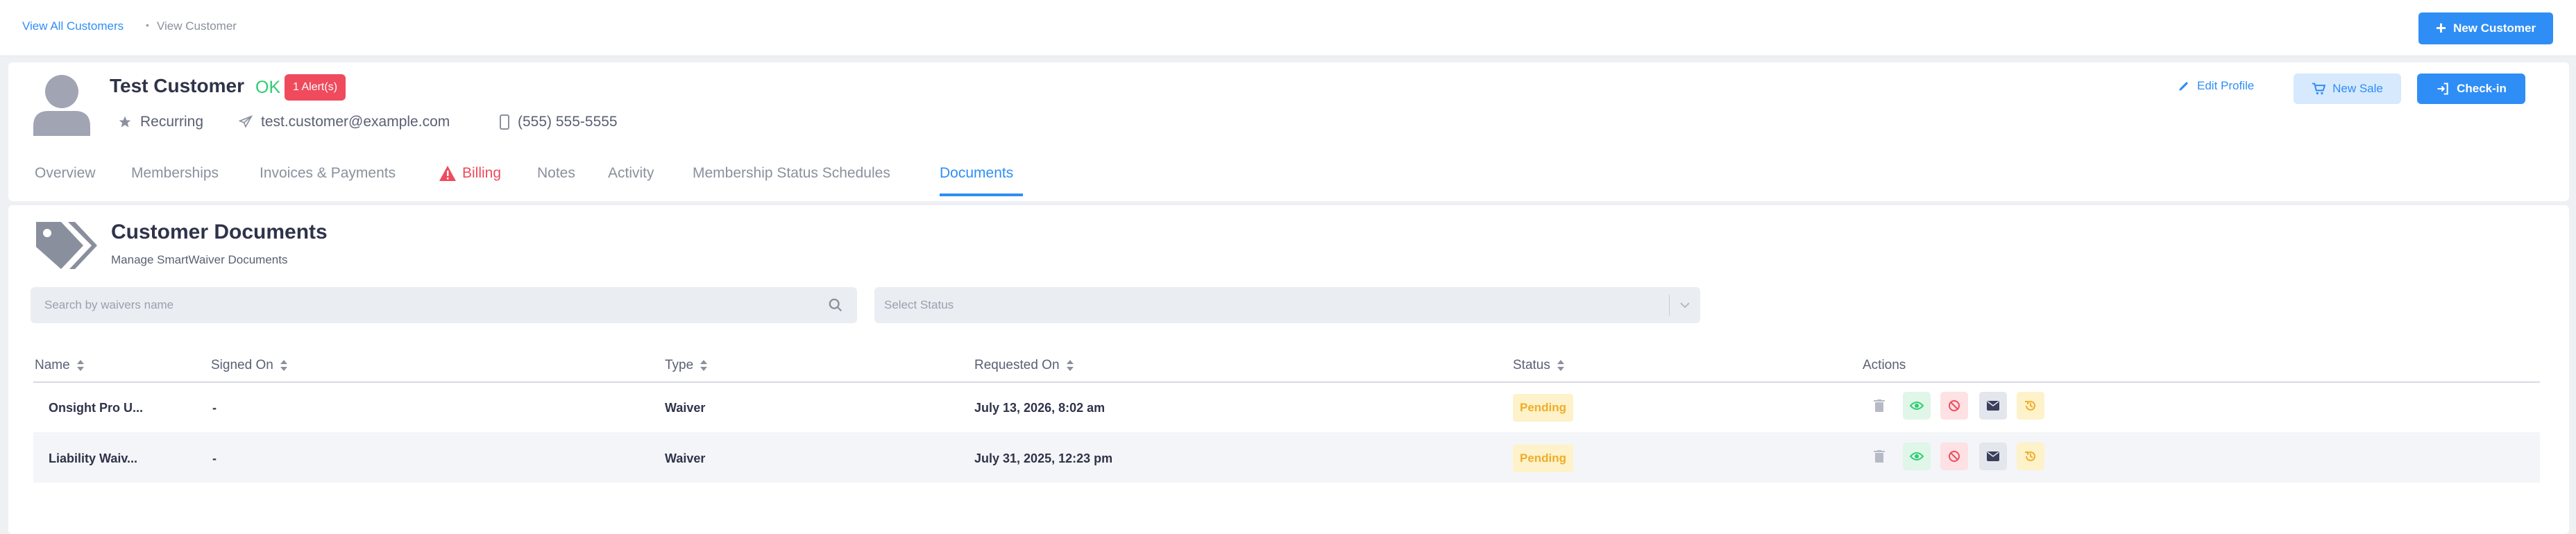 The width and height of the screenshot is (2576, 534). I want to click on customer-status: OK, so click(268, 87).